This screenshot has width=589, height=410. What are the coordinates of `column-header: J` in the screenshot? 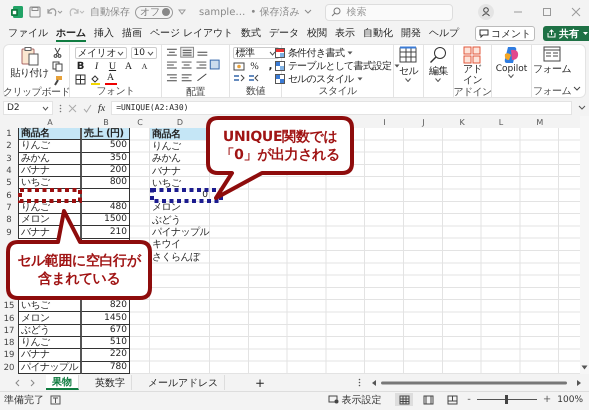 It's located at (423, 122).